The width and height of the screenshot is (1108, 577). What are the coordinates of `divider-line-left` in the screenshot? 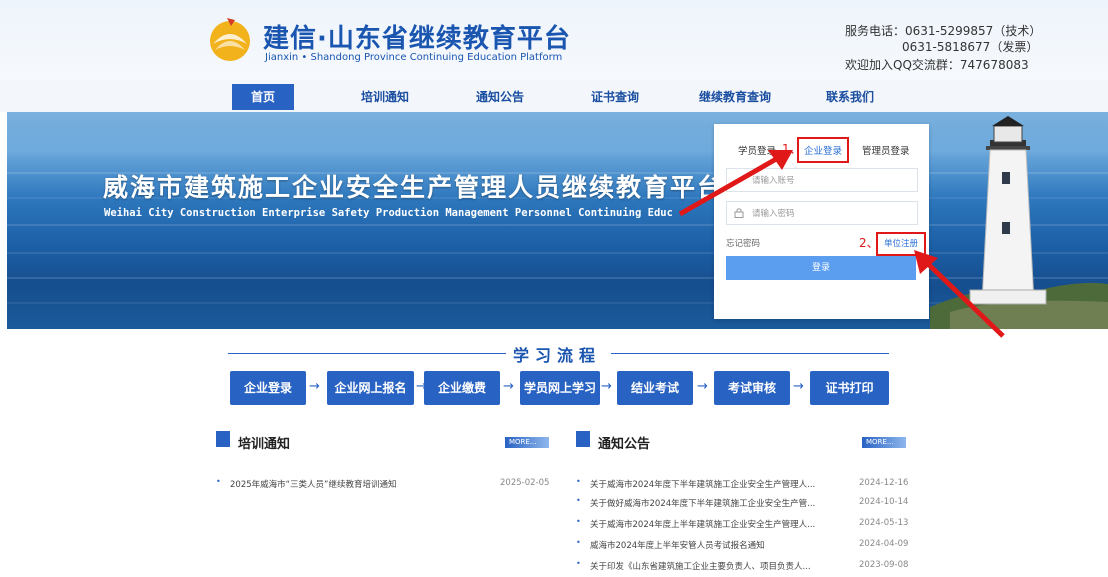 It's located at (367, 353).